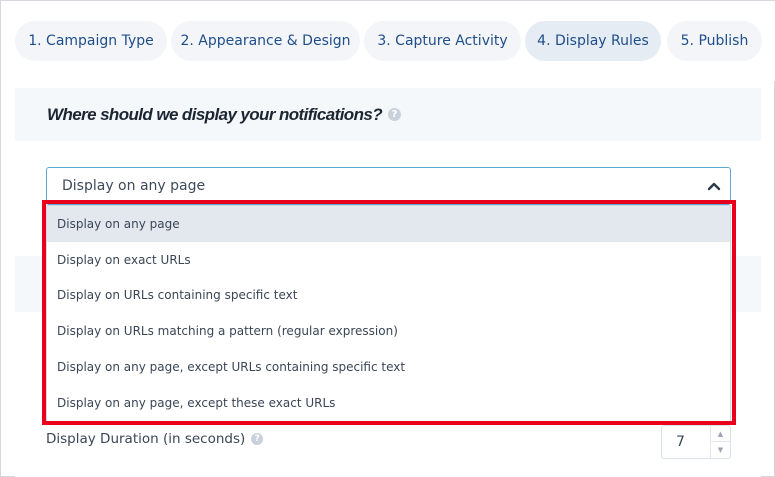 The image size is (775, 477). What do you see at coordinates (146, 439) in the screenshot?
I see `duration-label-text: Display Duration (in seconds)` at bounding box center [146, 439].